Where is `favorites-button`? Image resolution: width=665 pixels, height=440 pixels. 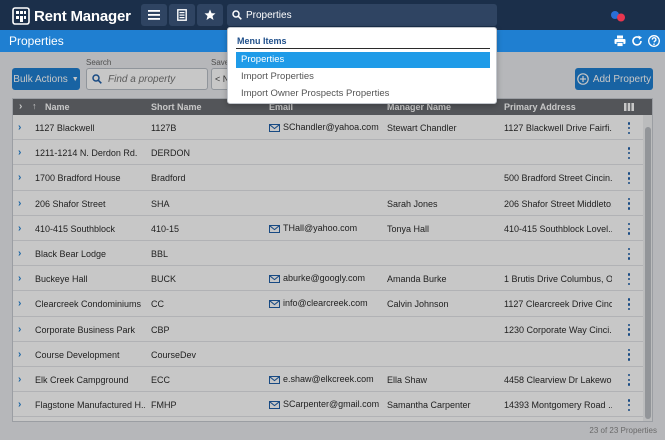 favorites-button is located at coordinates (210, 15).